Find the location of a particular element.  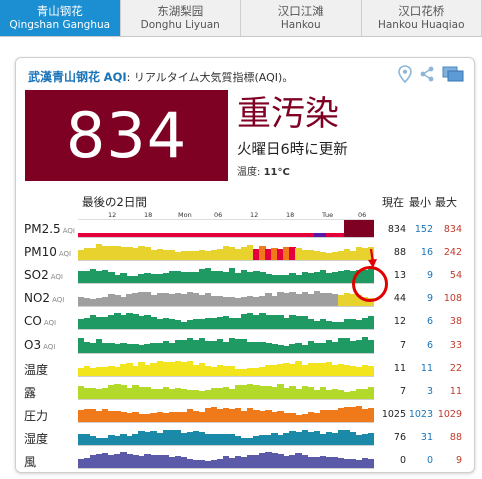

row-name: O3 is located at coordinates (33, 344).